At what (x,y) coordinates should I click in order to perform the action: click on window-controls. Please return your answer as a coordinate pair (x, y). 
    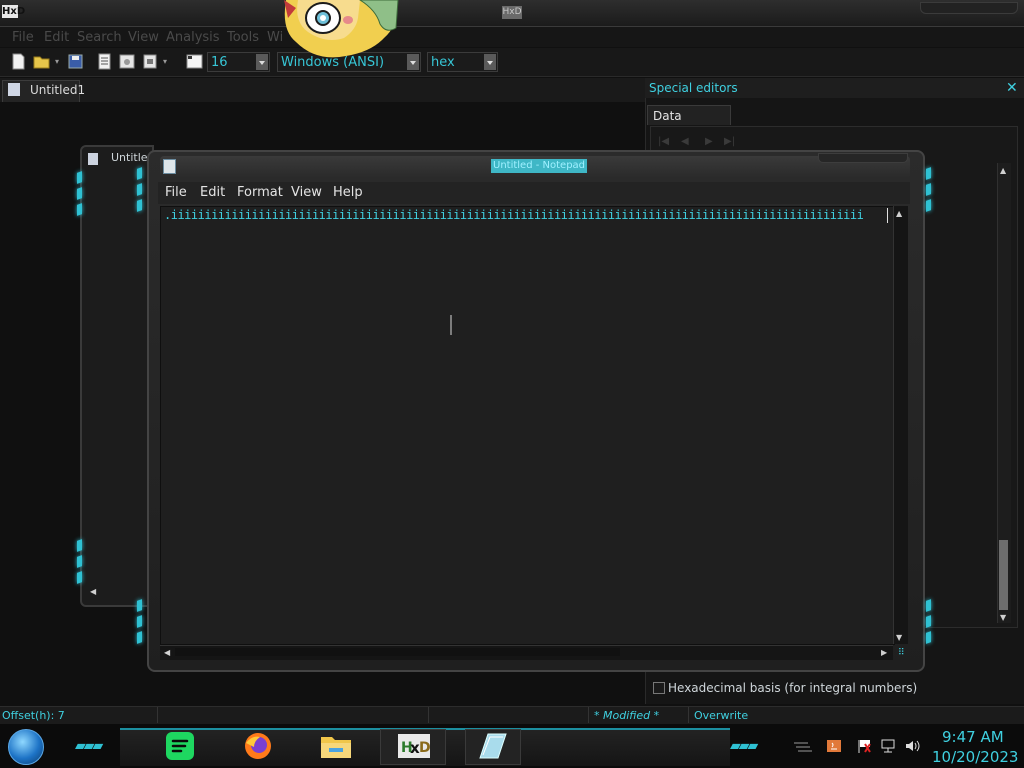
    Looking at the image, I should click on (969, 8).